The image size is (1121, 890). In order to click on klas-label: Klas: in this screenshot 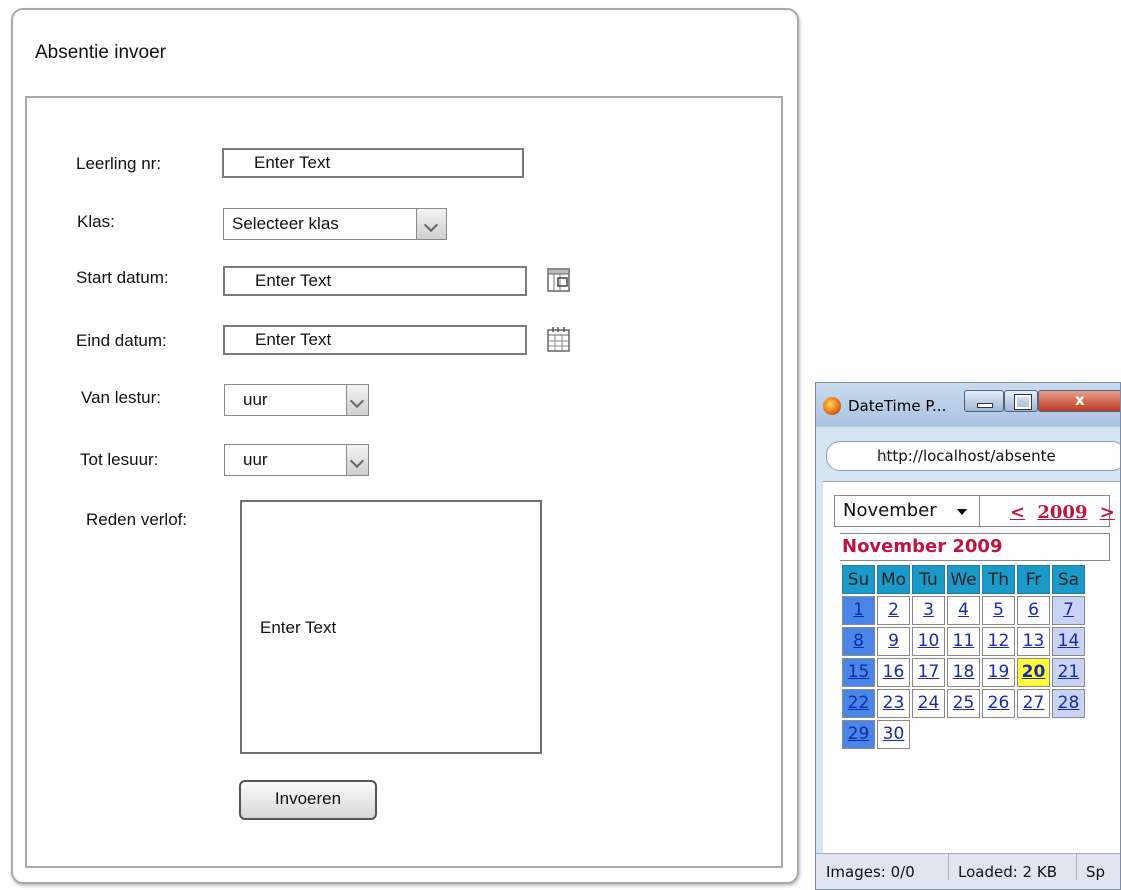, I will do `click(96, 221)`.